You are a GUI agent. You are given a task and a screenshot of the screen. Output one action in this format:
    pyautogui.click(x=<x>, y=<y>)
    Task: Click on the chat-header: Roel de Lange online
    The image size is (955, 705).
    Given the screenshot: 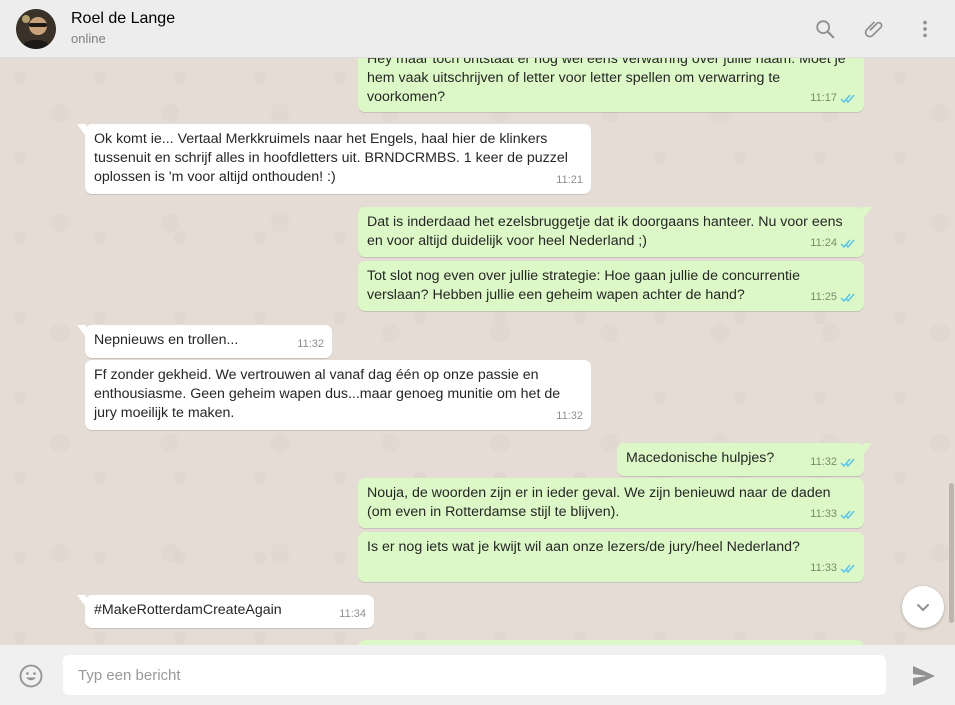 What is the action you would take?
    pyautogui.click(x=477, y=29)
    